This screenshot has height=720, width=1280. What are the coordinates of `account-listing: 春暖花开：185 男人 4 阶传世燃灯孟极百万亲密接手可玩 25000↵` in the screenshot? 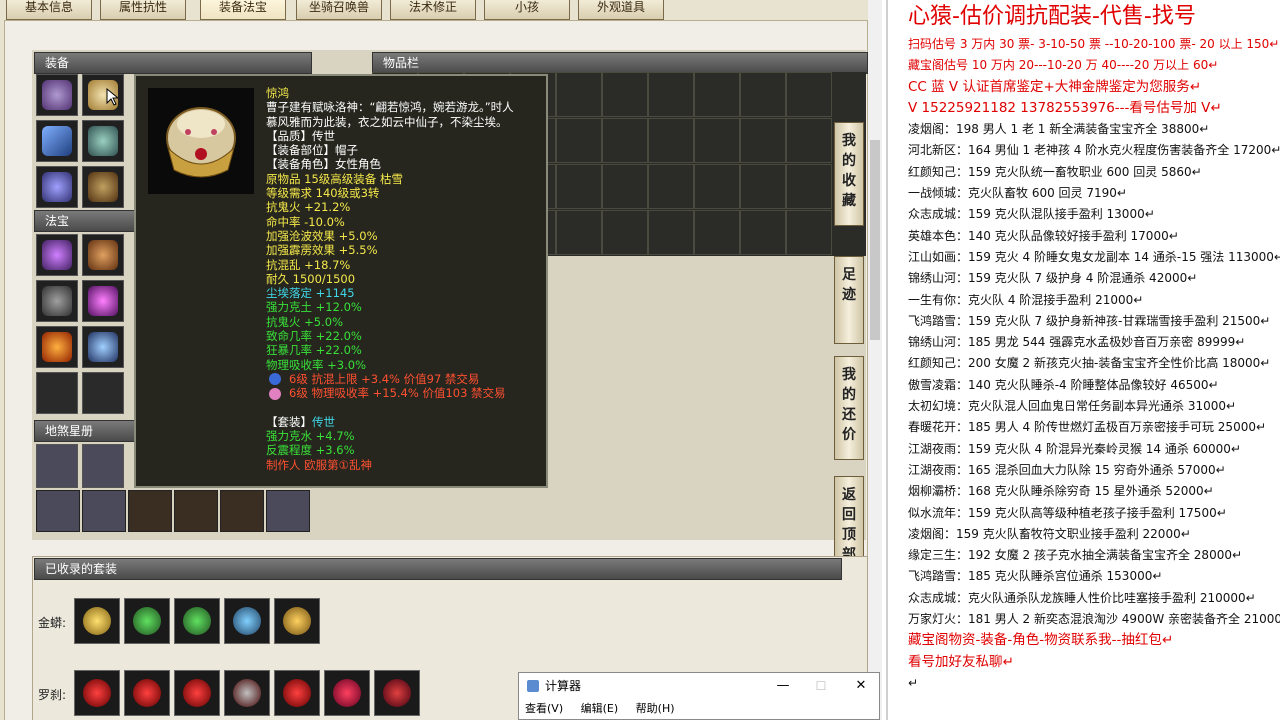 It's located at (1087, 427).